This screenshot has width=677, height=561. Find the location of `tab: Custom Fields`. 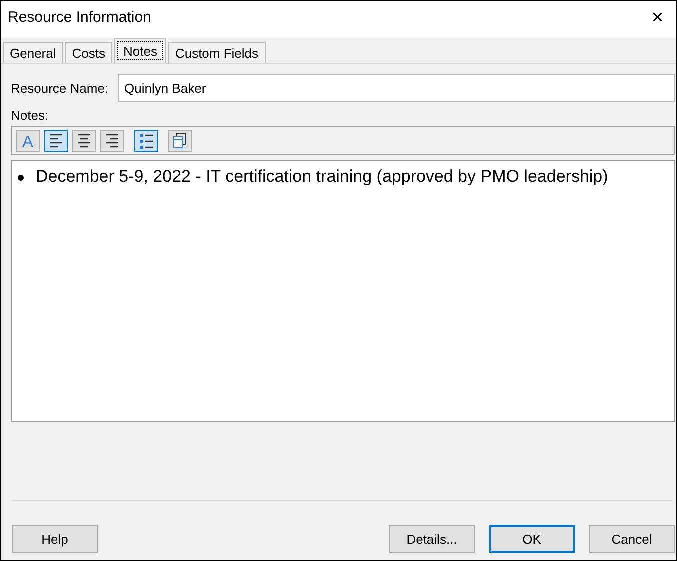

tab: Custom Fields is located at coordinates (217, 52).